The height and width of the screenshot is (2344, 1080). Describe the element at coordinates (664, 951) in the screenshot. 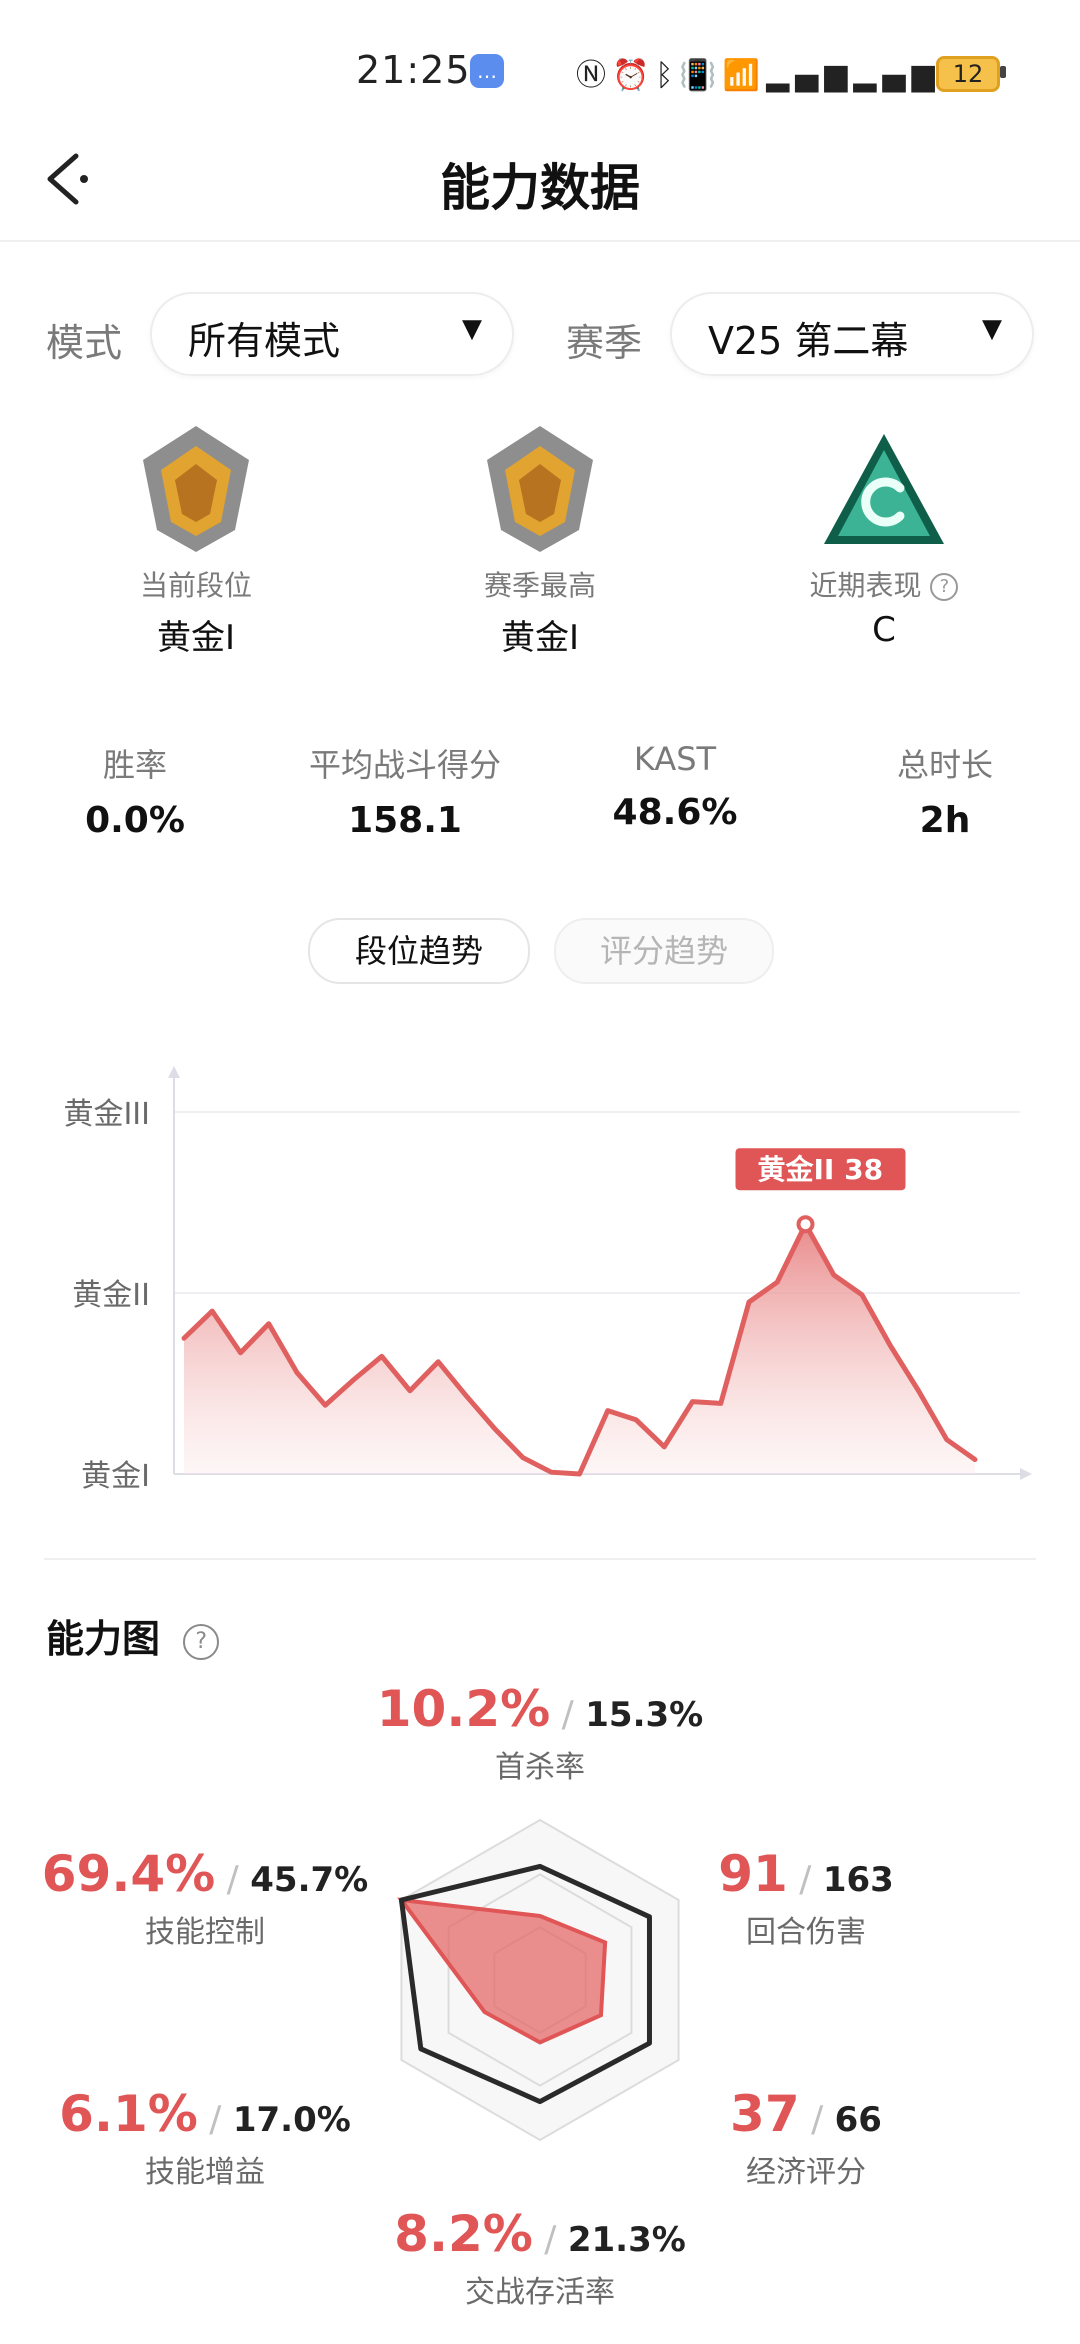

I see `tab-score-trend: 评分趋势` at that location.